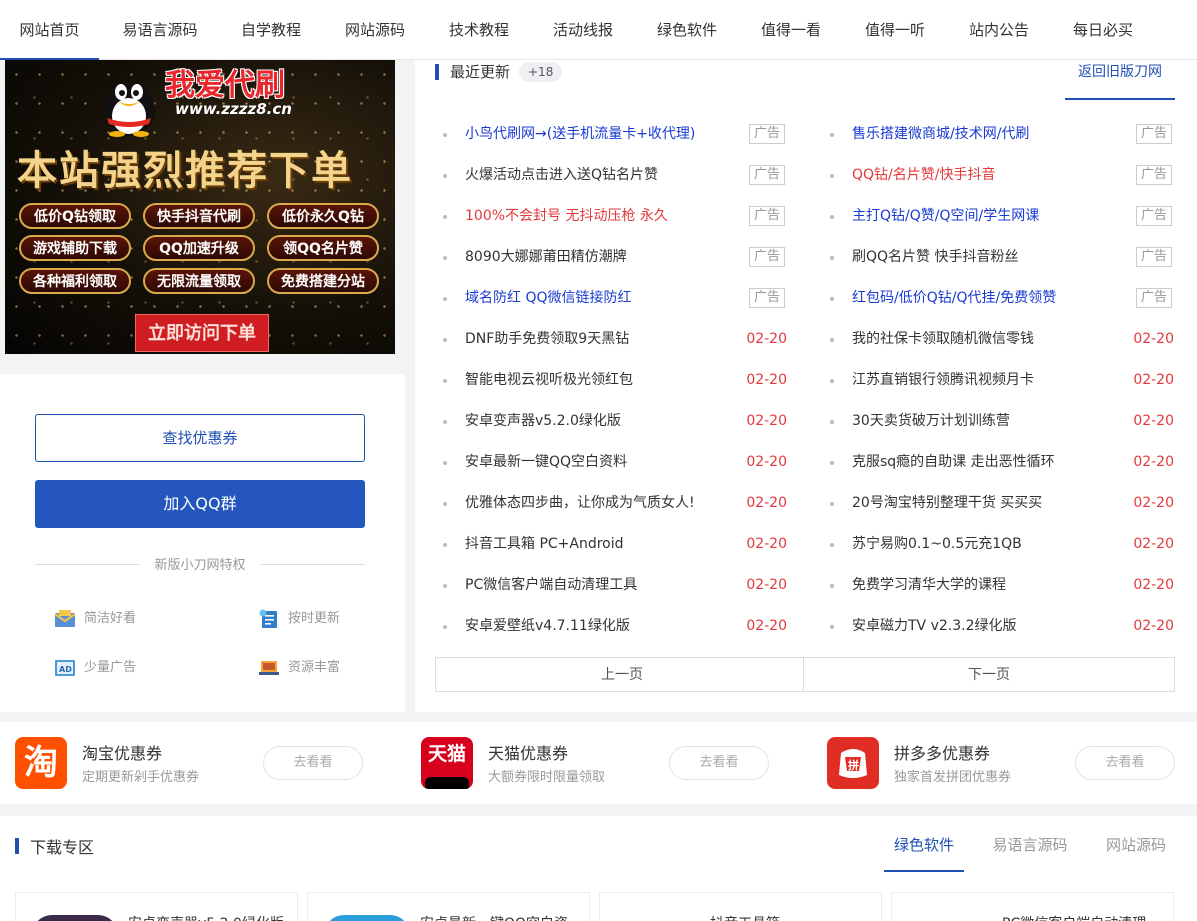  I want to click on prev-page-button: 上一页, so click(622, 674).